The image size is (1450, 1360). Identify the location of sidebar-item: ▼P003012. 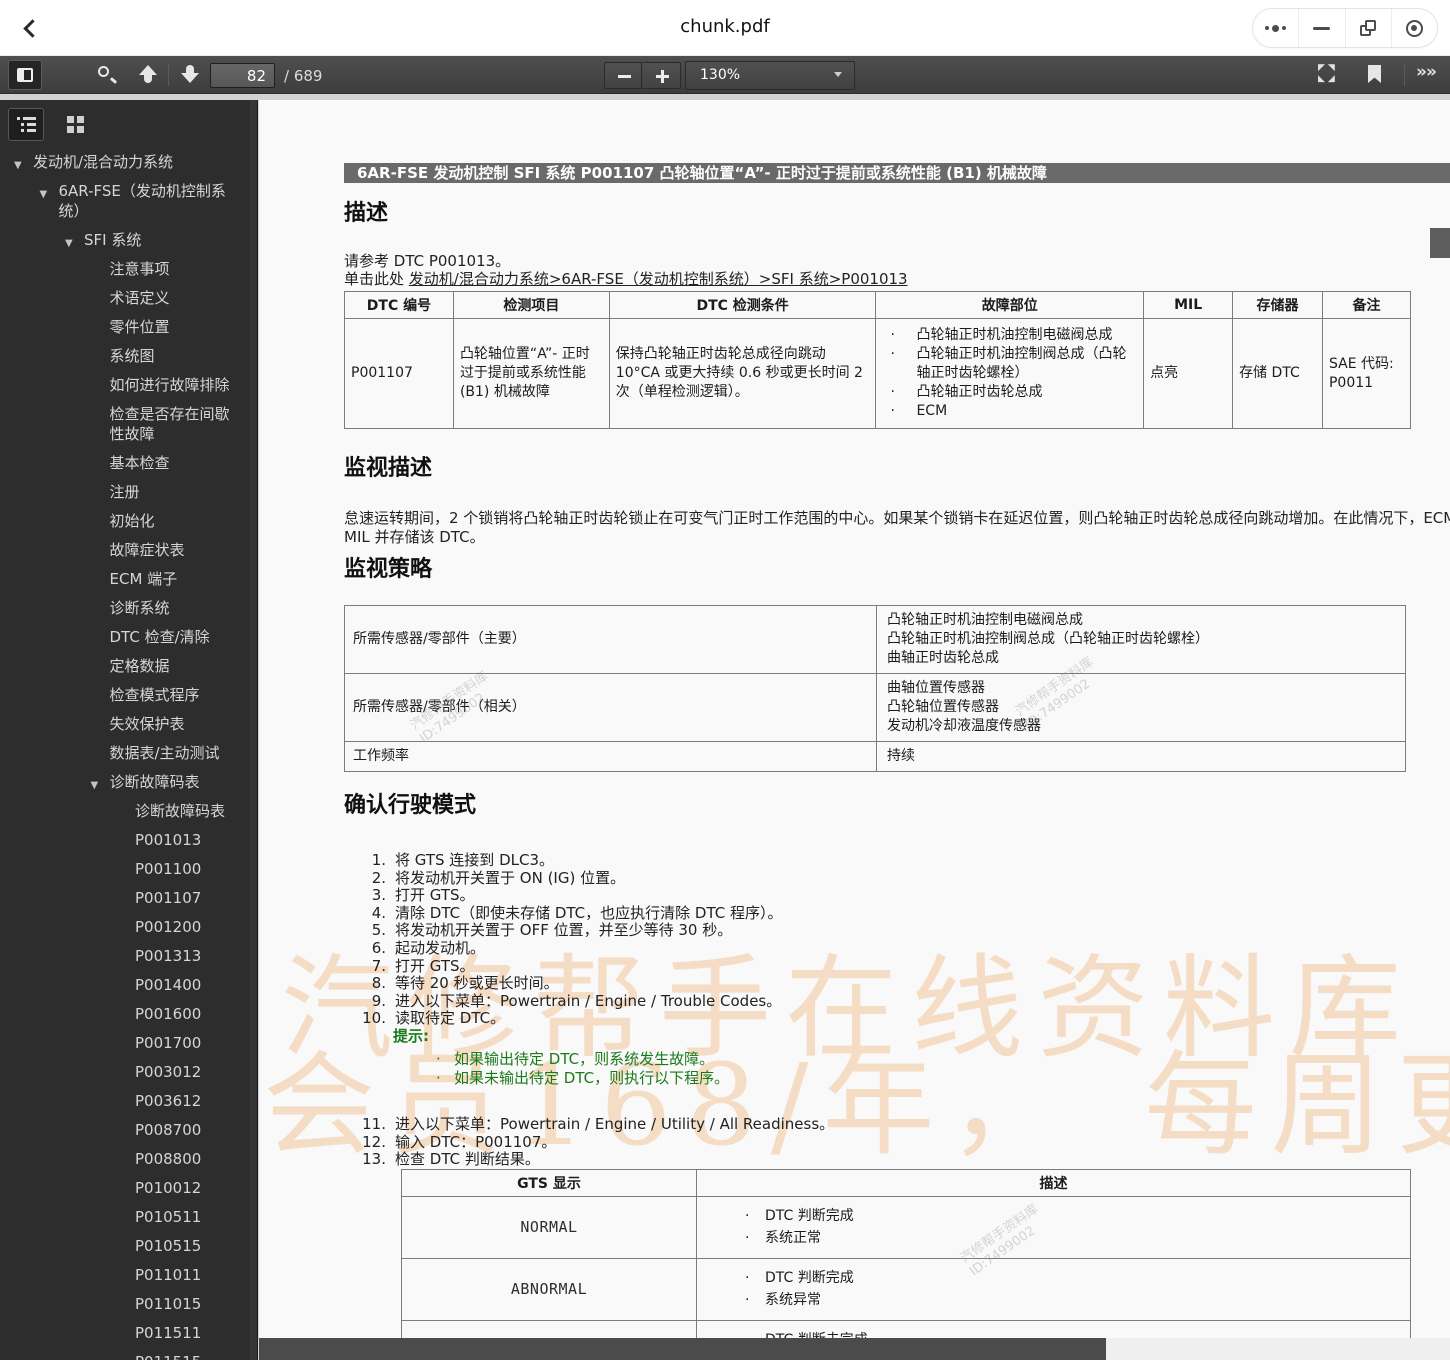
(124, 1072).